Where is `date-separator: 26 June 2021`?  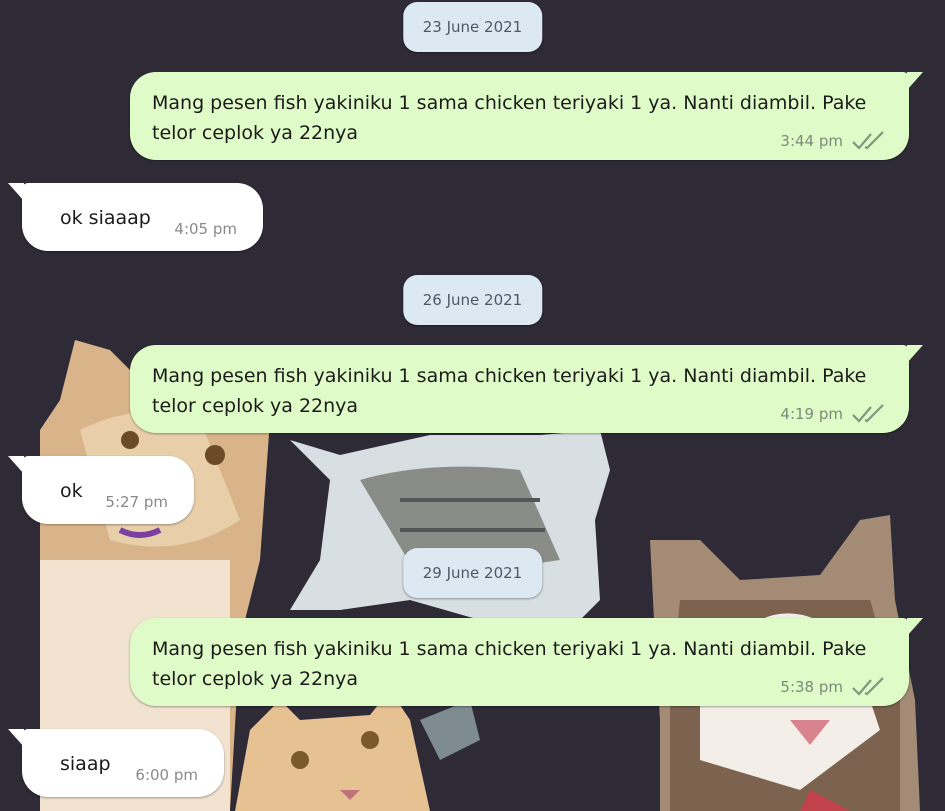
date-separator: 26 June 2021 is located at coordinates (472, 300).